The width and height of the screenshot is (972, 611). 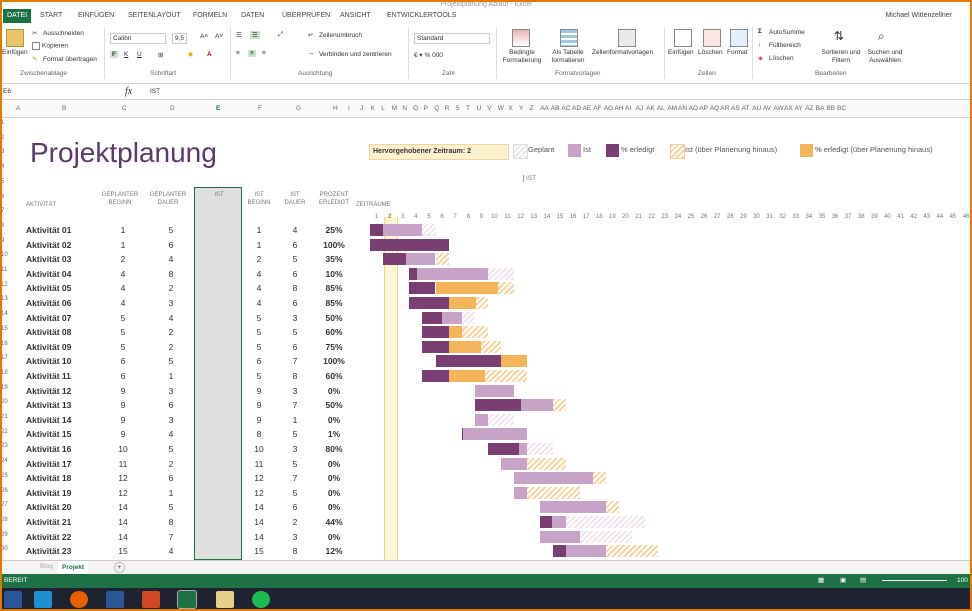 What do you see at coordinates (295, 347) in the screenshot?
I see `actual-duration: 6` at bounding box center [295, 347].